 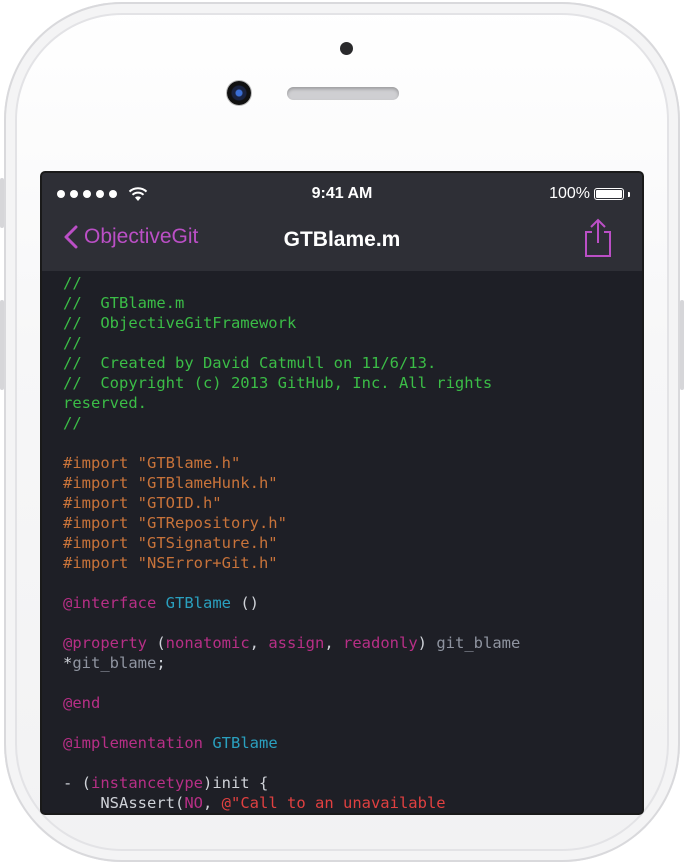 I want to click on code-line: #import "GTBlameHunk.h", so click(x=343, y=483).